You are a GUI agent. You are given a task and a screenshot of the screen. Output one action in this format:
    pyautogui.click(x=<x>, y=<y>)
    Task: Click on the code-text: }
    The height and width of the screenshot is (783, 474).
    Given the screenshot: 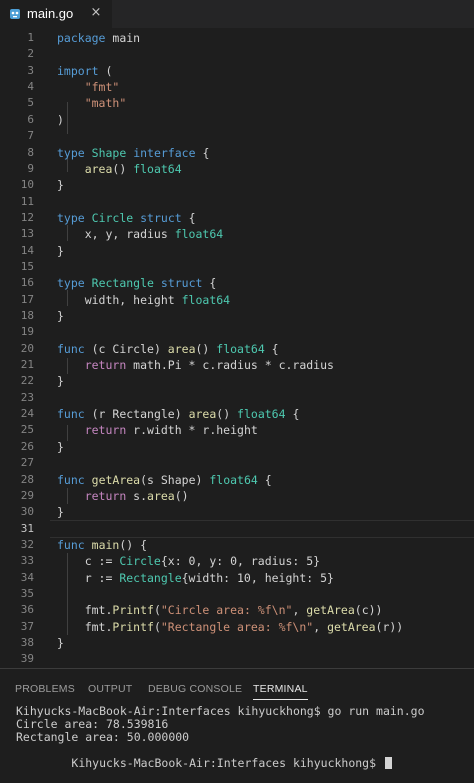 What is the action you would take?
    pyautogui.click(x=60, y=316)
    